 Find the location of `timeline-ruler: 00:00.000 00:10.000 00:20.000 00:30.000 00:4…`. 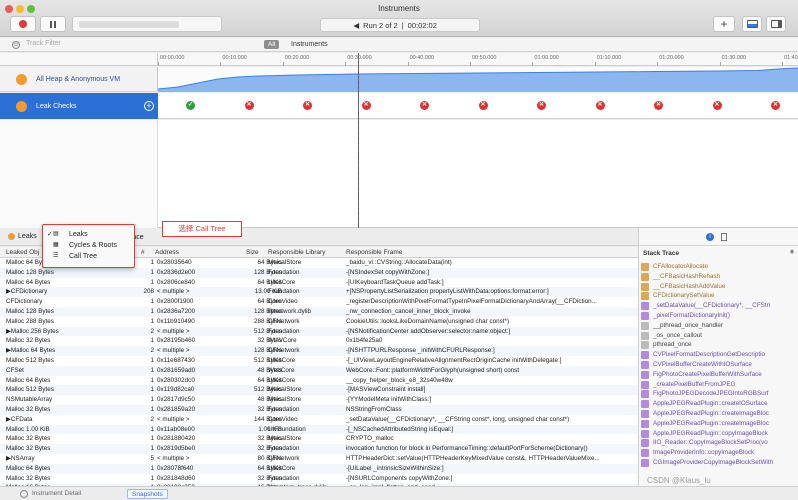

timeline-ruler: 00:00.000 00:10.000 00:20.000 00:30.000 00:4… is located at coordinates (478, 59).